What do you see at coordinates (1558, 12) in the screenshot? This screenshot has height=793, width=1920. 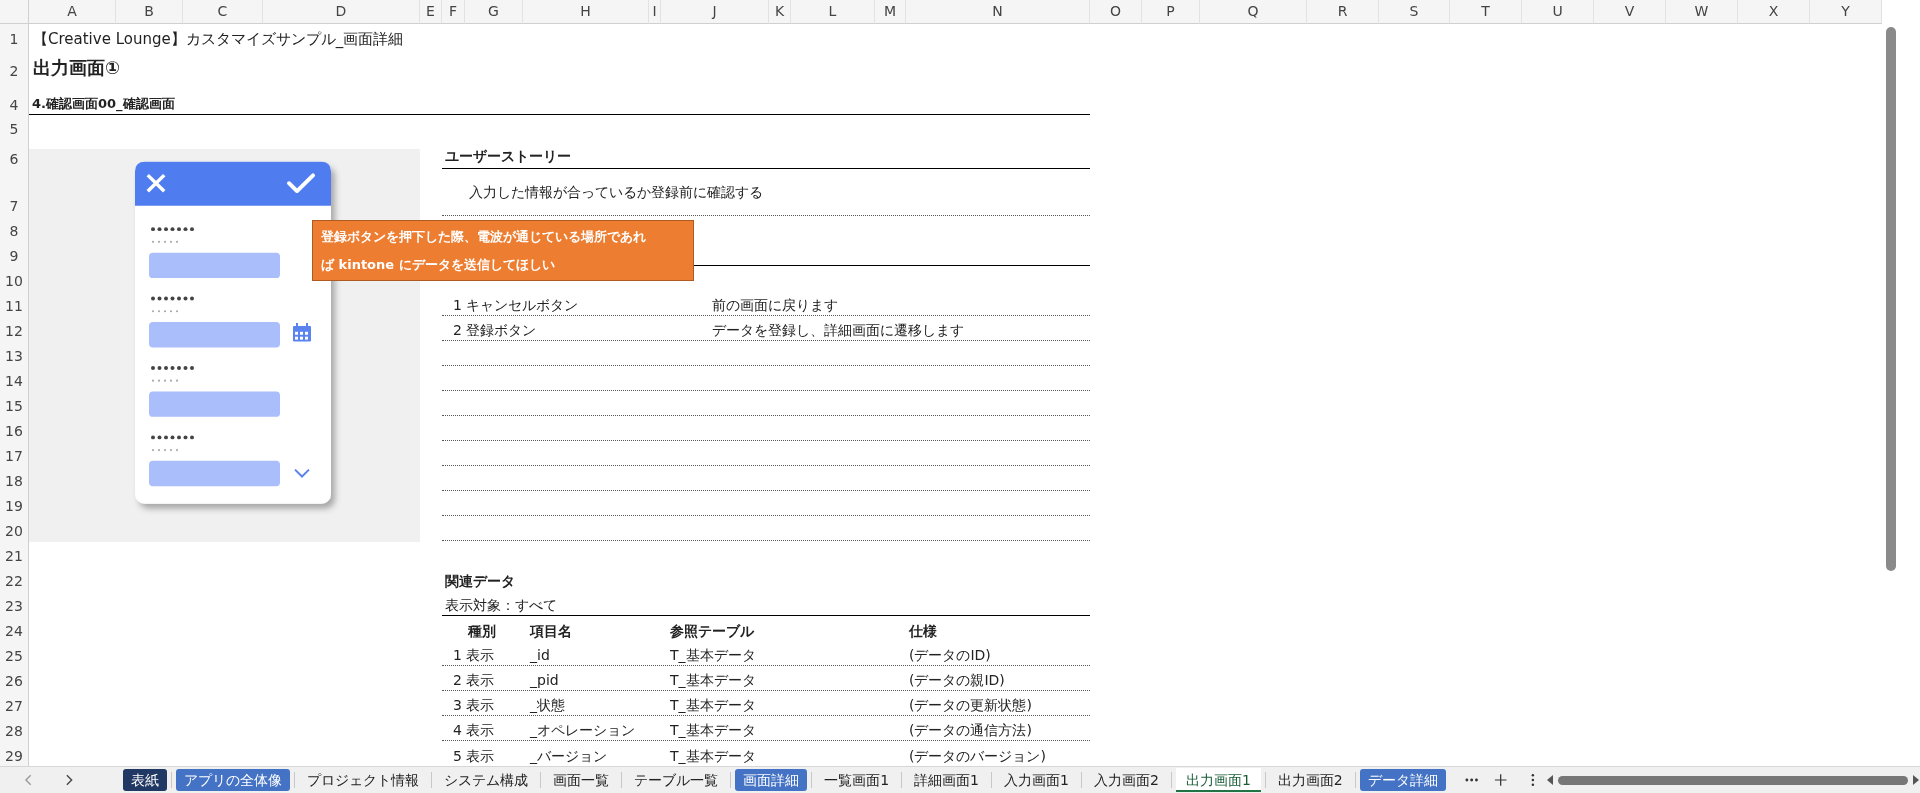 I see `column-header: U` at bounding box center [1558, 12].